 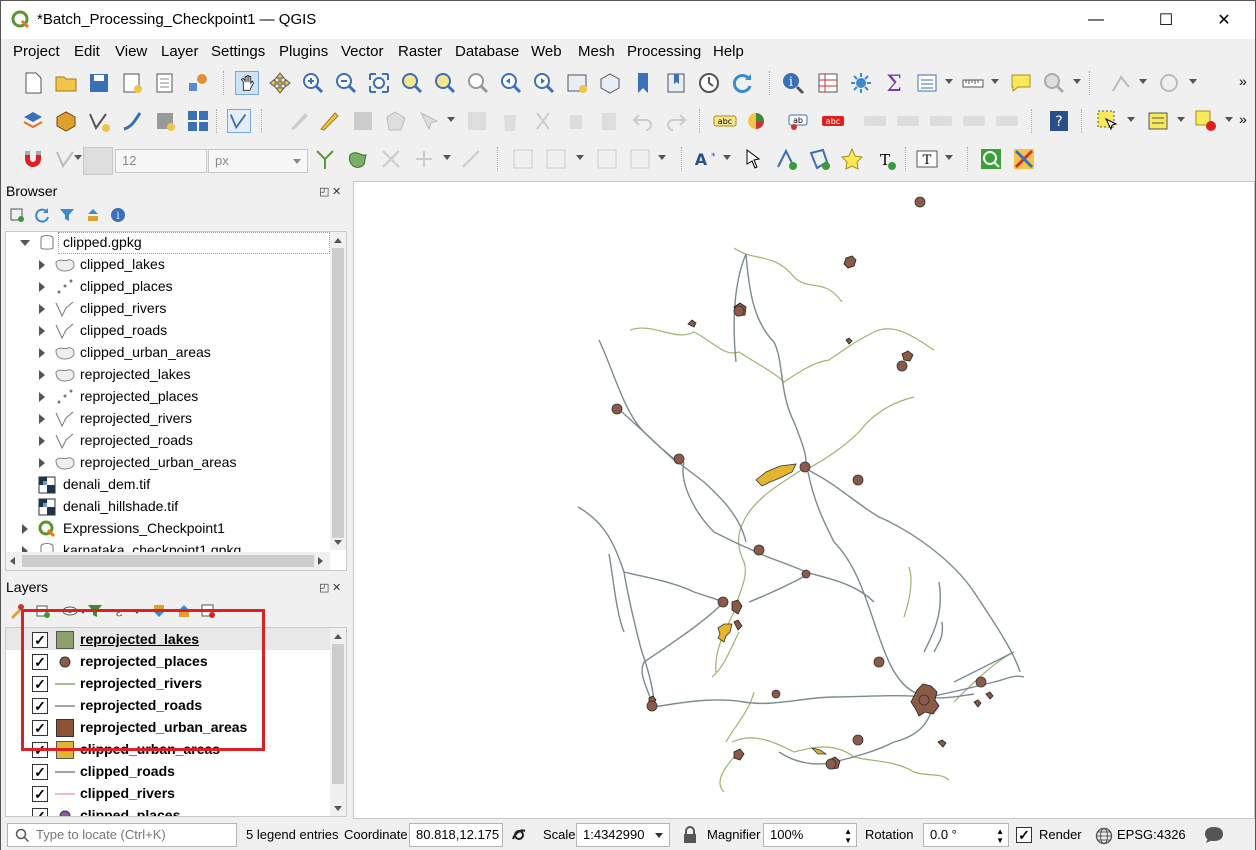 What do you see at coordinates (927, 83) in the screenshot?
I see `attributes-form-icon` at bounding box center [927, 83].